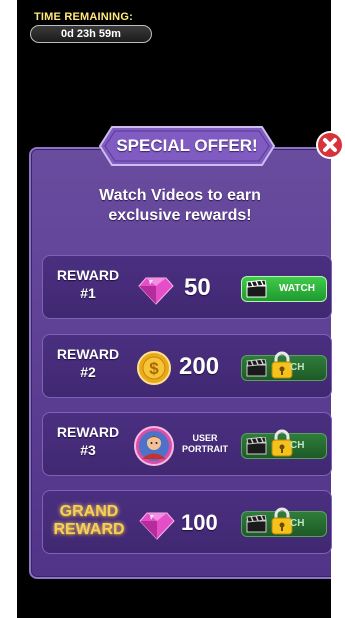 The height and width of the screenshot is (618, 345). I want to click on grand-label-line-1: GRAND, so click(89, 511).